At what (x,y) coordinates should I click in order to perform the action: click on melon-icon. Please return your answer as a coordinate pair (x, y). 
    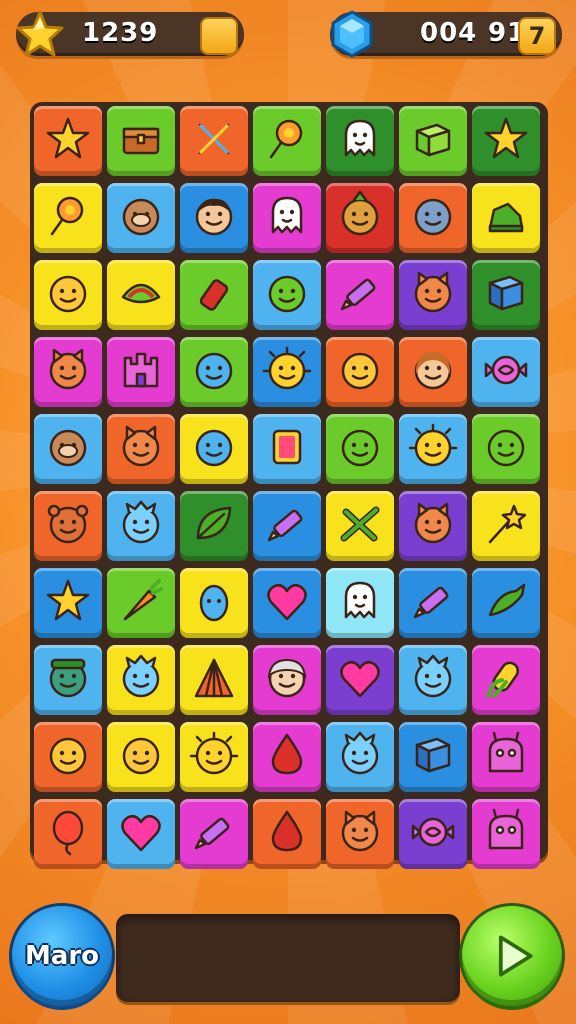
    Looking at the image, I should click on (141, 295).